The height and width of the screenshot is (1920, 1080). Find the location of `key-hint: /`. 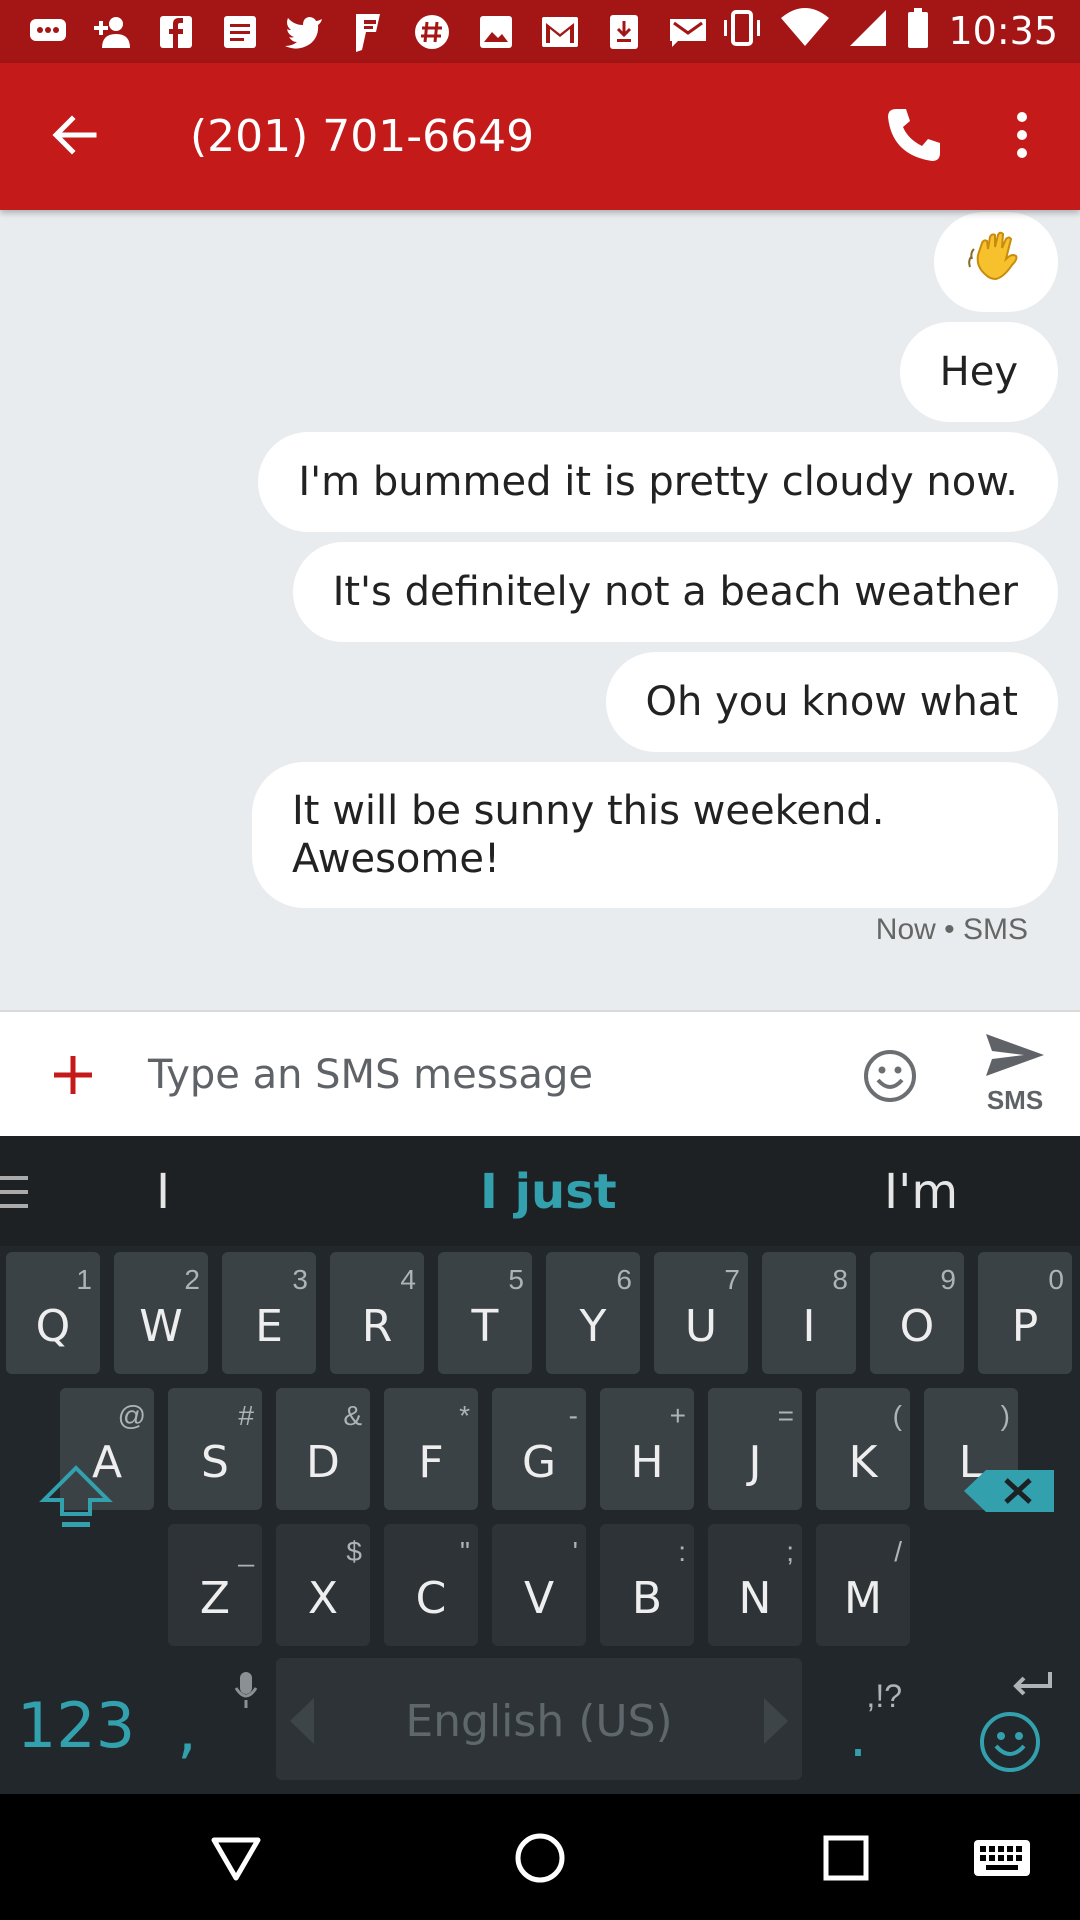

key-hint: / is located at coordinates (898, 1551).